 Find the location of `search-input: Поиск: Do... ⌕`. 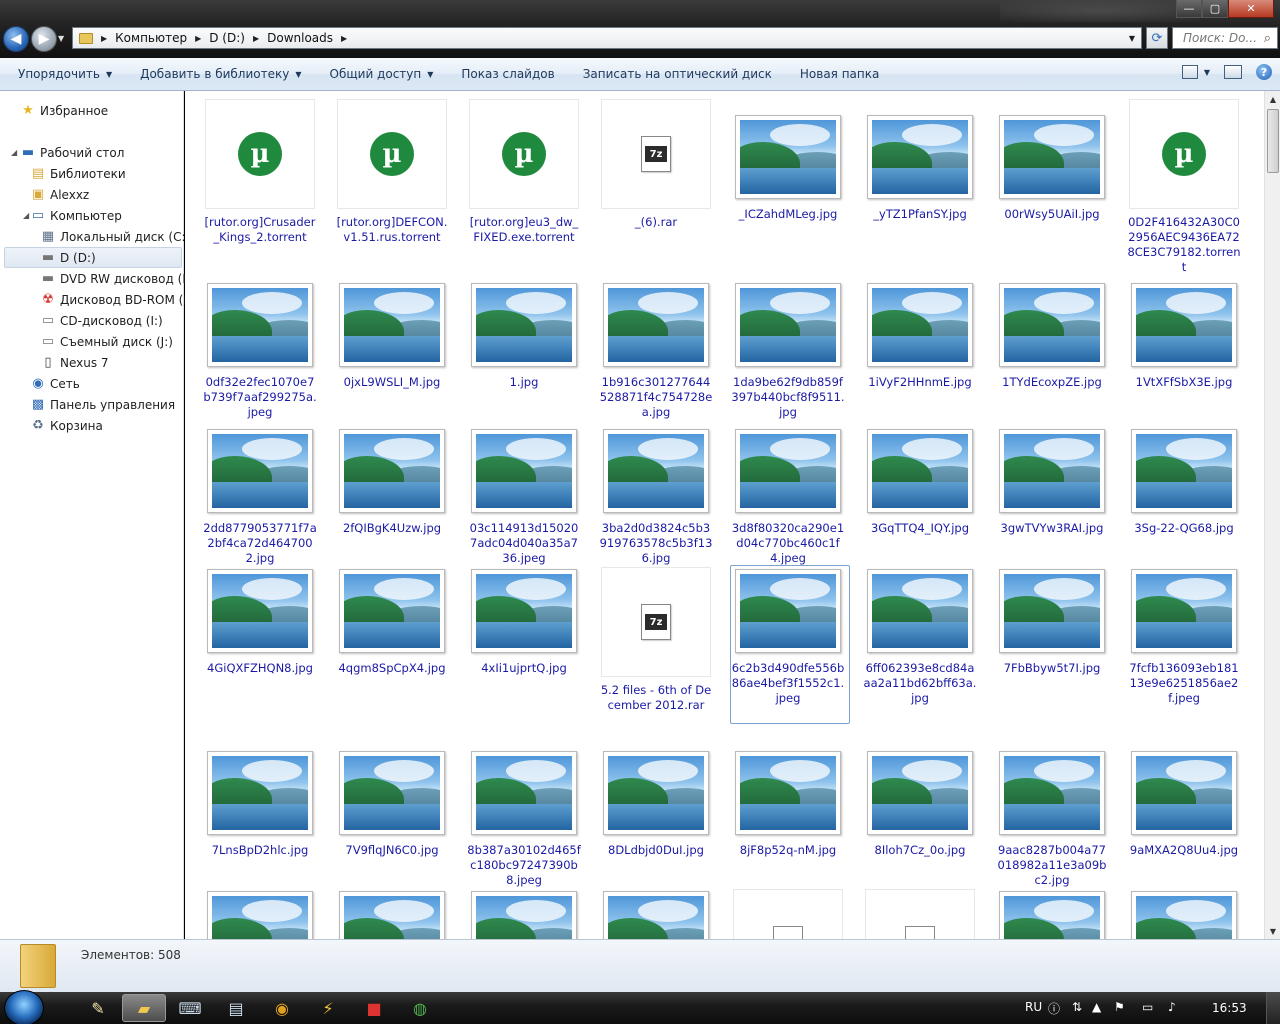

search-input: Поиск: Do... ⌕ is located at coordinates (1225, 38).